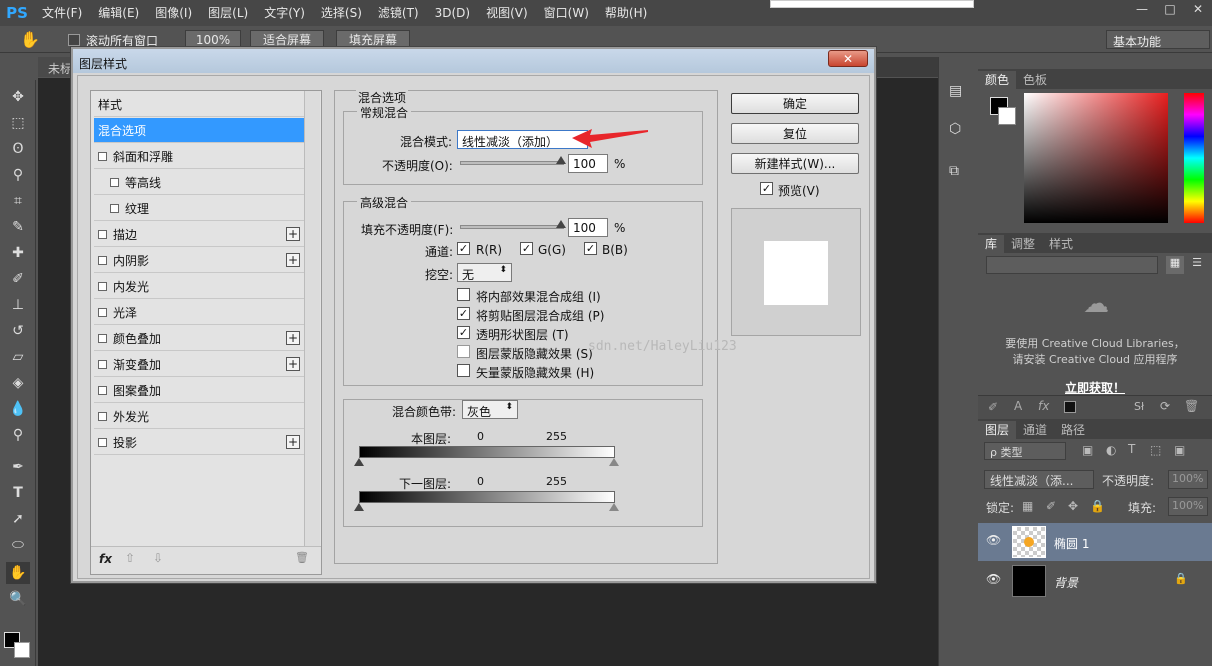  Describe the element at coordinates (1111, 450) in the screenshot. I see `adjust-filter-icon: ◐` at that location.